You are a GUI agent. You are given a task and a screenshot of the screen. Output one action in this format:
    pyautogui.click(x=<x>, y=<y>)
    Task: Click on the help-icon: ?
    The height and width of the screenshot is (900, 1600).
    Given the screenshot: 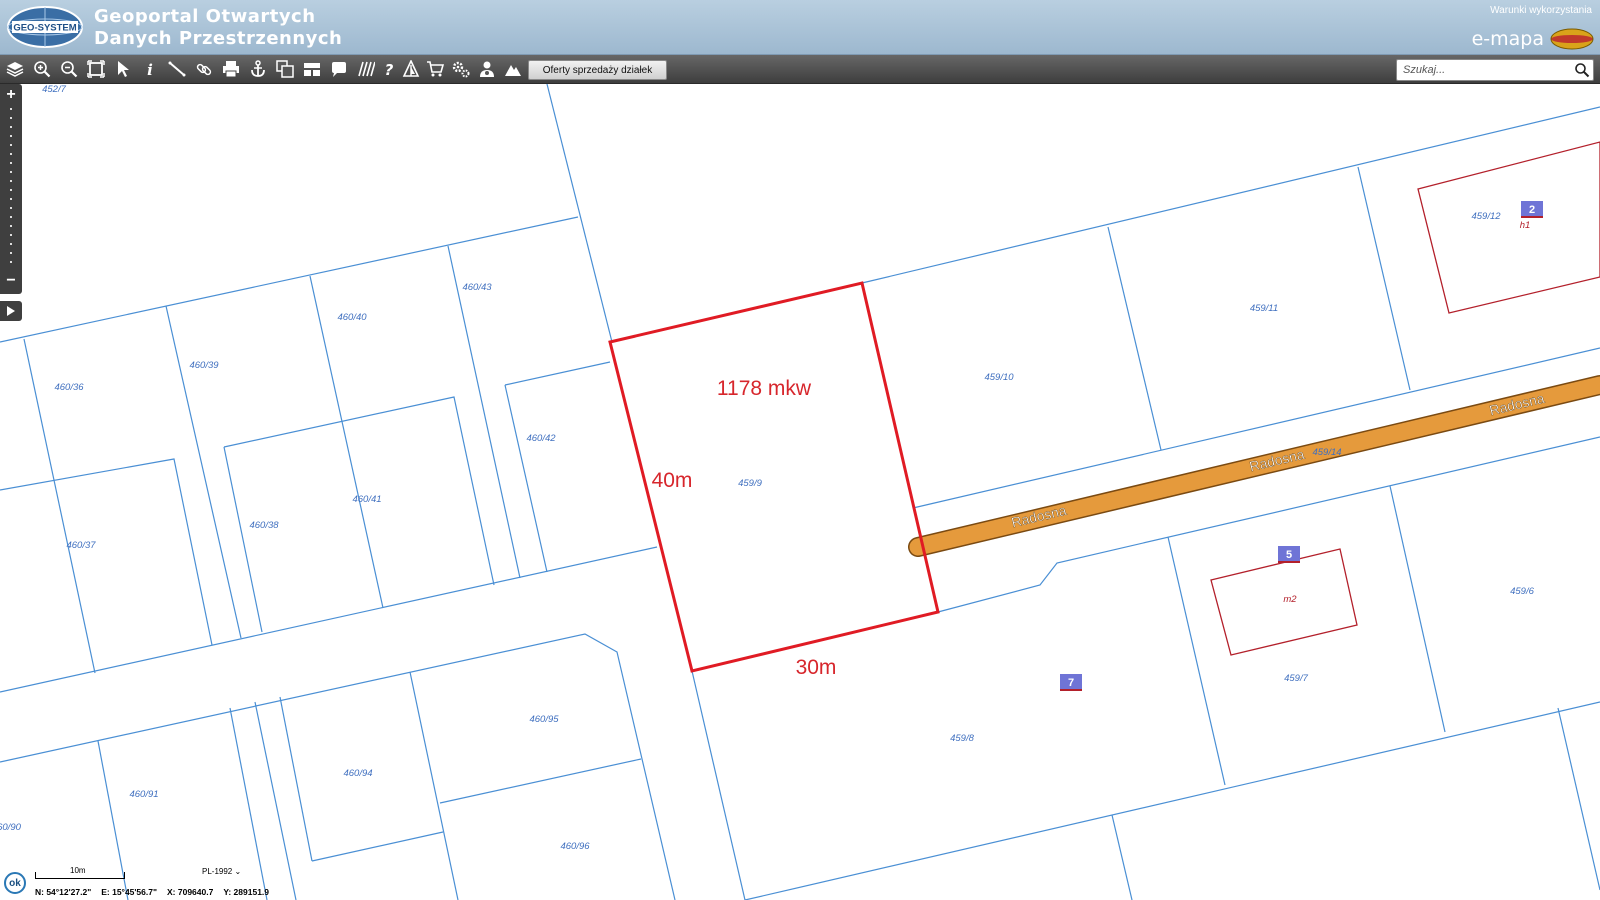 What is the action you would take?
    pyautogui.click(x=389, y=69)
    